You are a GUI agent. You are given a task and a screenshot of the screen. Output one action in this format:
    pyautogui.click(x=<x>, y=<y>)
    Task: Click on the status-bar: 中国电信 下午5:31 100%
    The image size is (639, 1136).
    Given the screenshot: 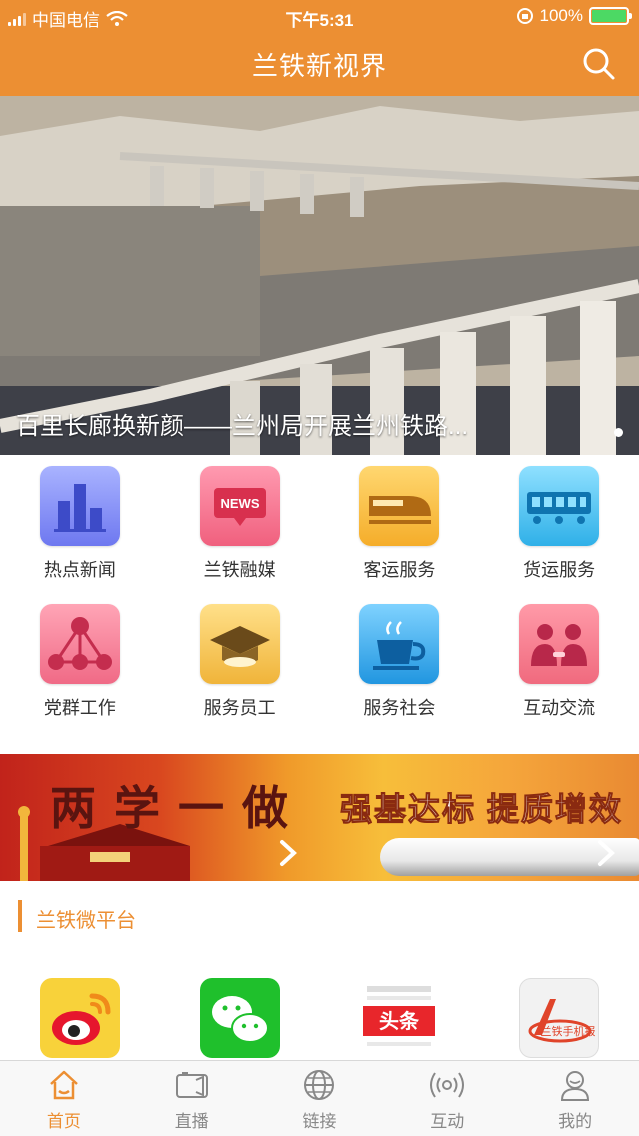 What is the action you would take?
    pyautogui.click(x=319, y=16)
    